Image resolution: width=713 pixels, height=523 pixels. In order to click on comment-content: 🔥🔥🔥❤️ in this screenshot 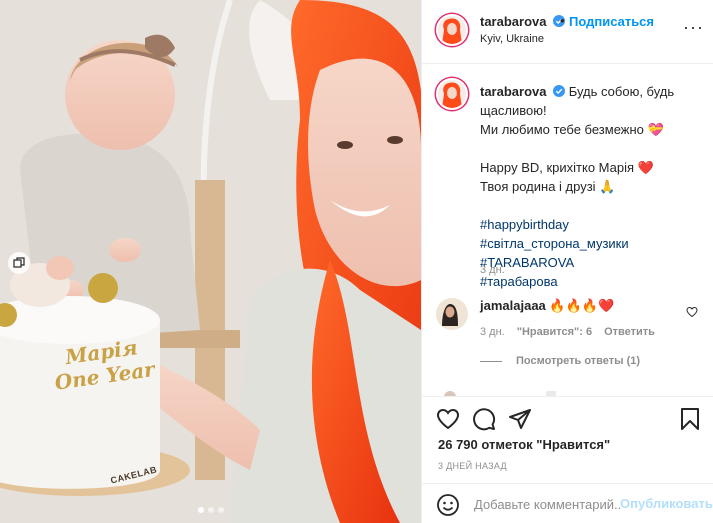, I will do `click(582, 305)`.